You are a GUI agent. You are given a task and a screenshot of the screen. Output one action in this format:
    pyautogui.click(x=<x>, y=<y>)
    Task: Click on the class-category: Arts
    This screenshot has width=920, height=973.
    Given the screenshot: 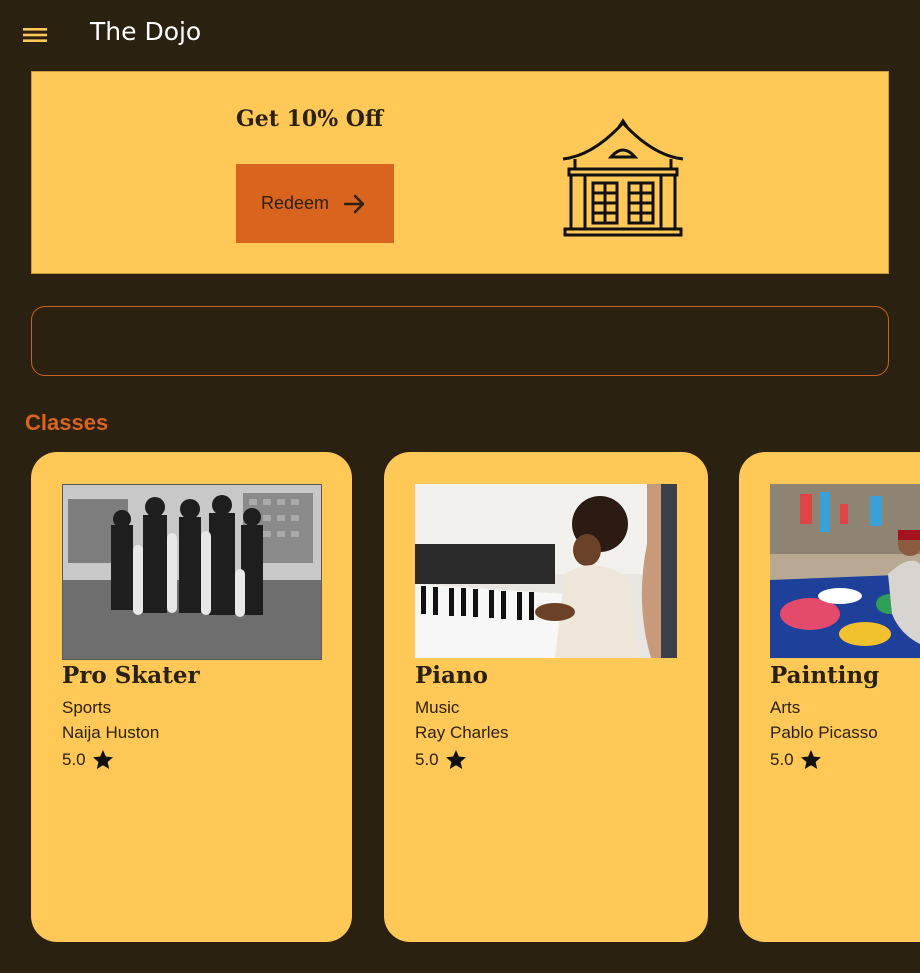 What is the action you would take?
    pyautogui.click(x=785, y=707)
    